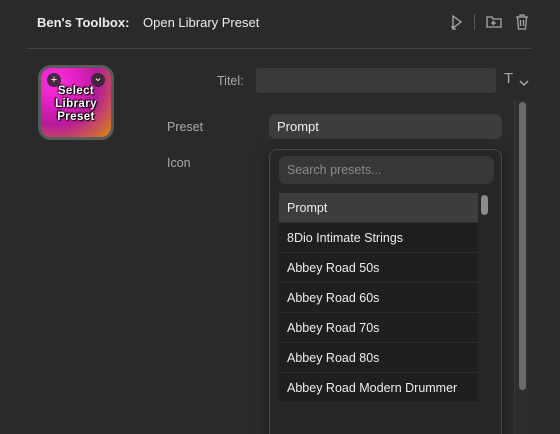 The image size is (560, 434). I want to click on form-scrollbar, so click(521, 267).